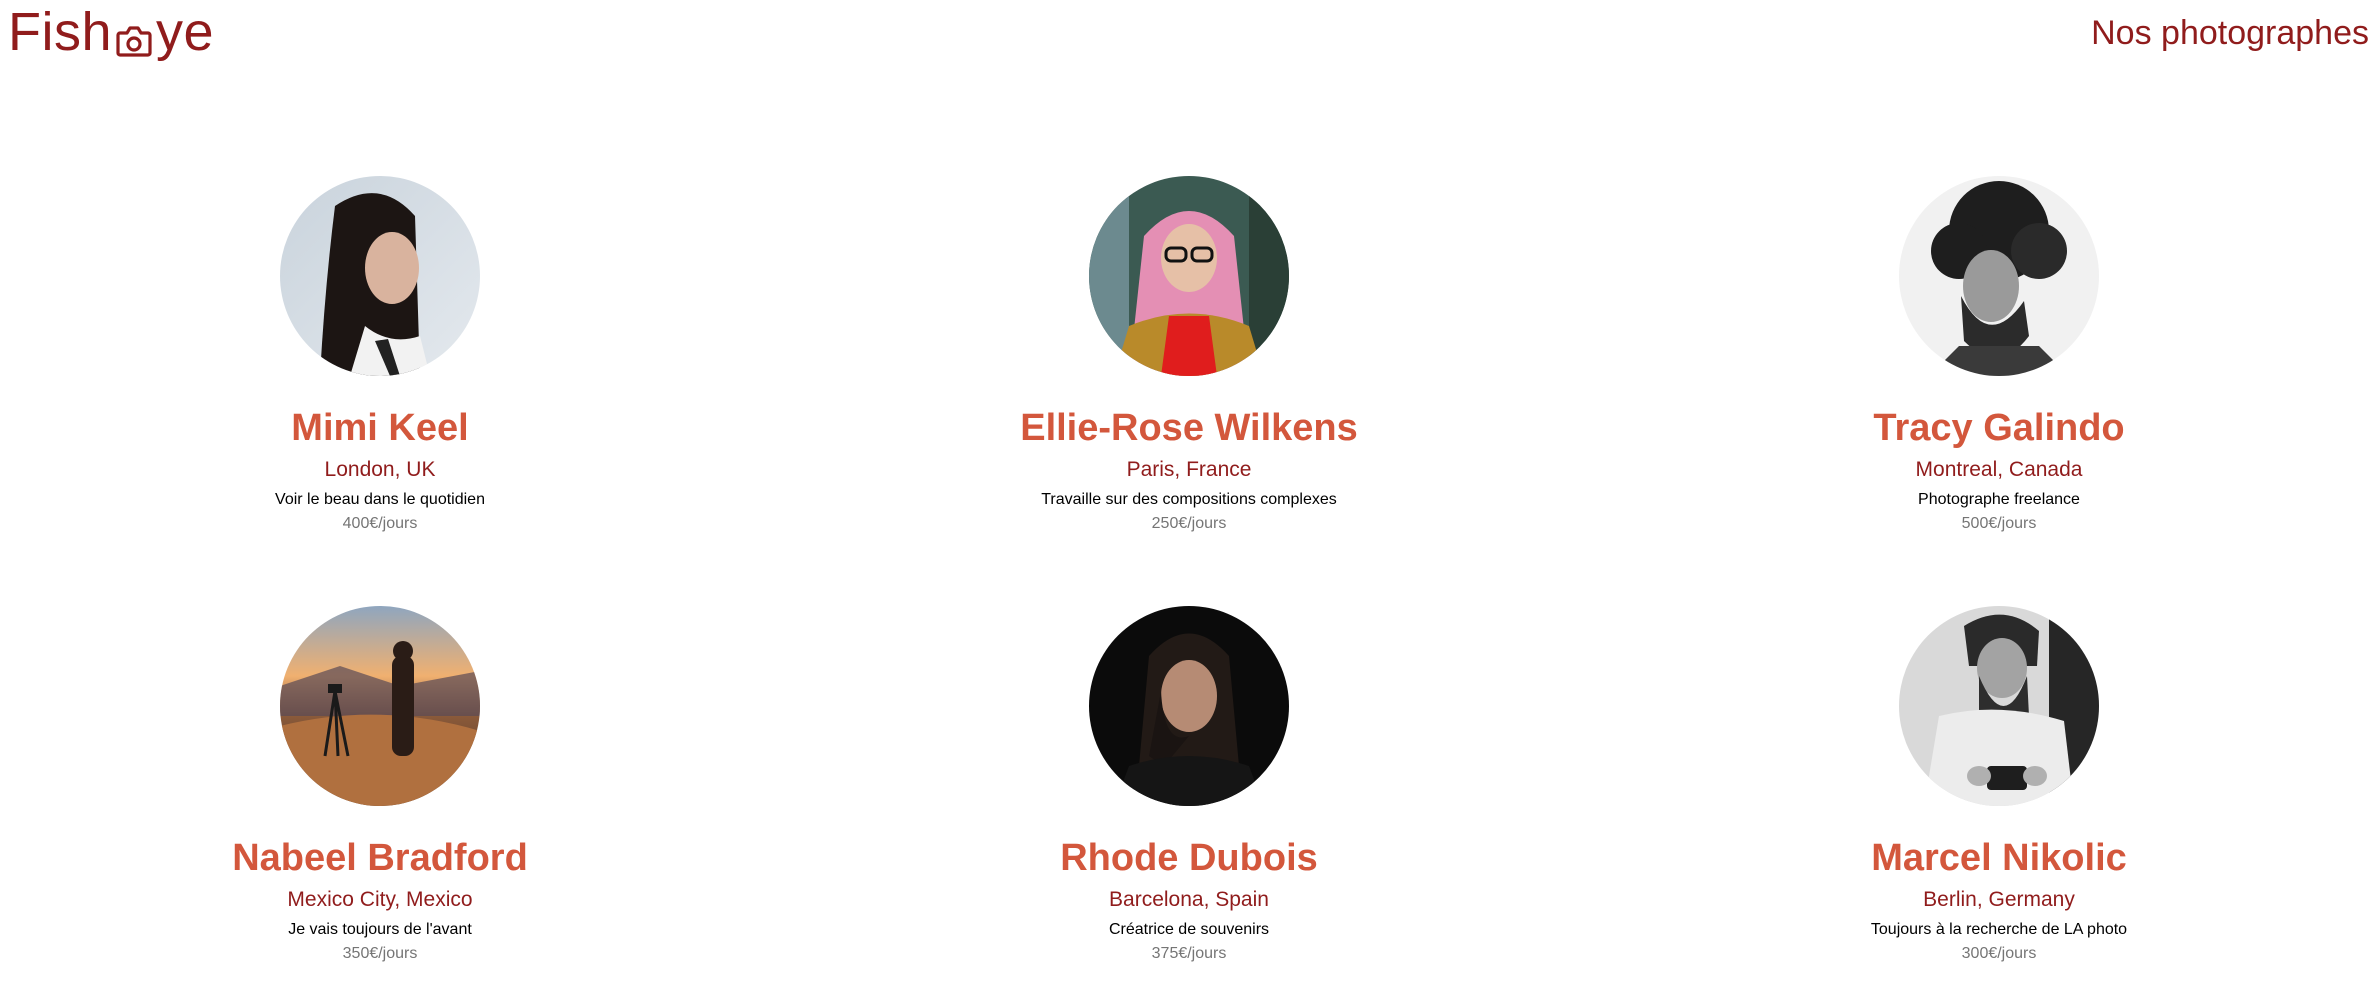  What do you see at coordinates (1189, 499) in the screenshot?
I see `photographer-tagline: Travaille sur des compositions complexes` at bounding box center [1189, 499].